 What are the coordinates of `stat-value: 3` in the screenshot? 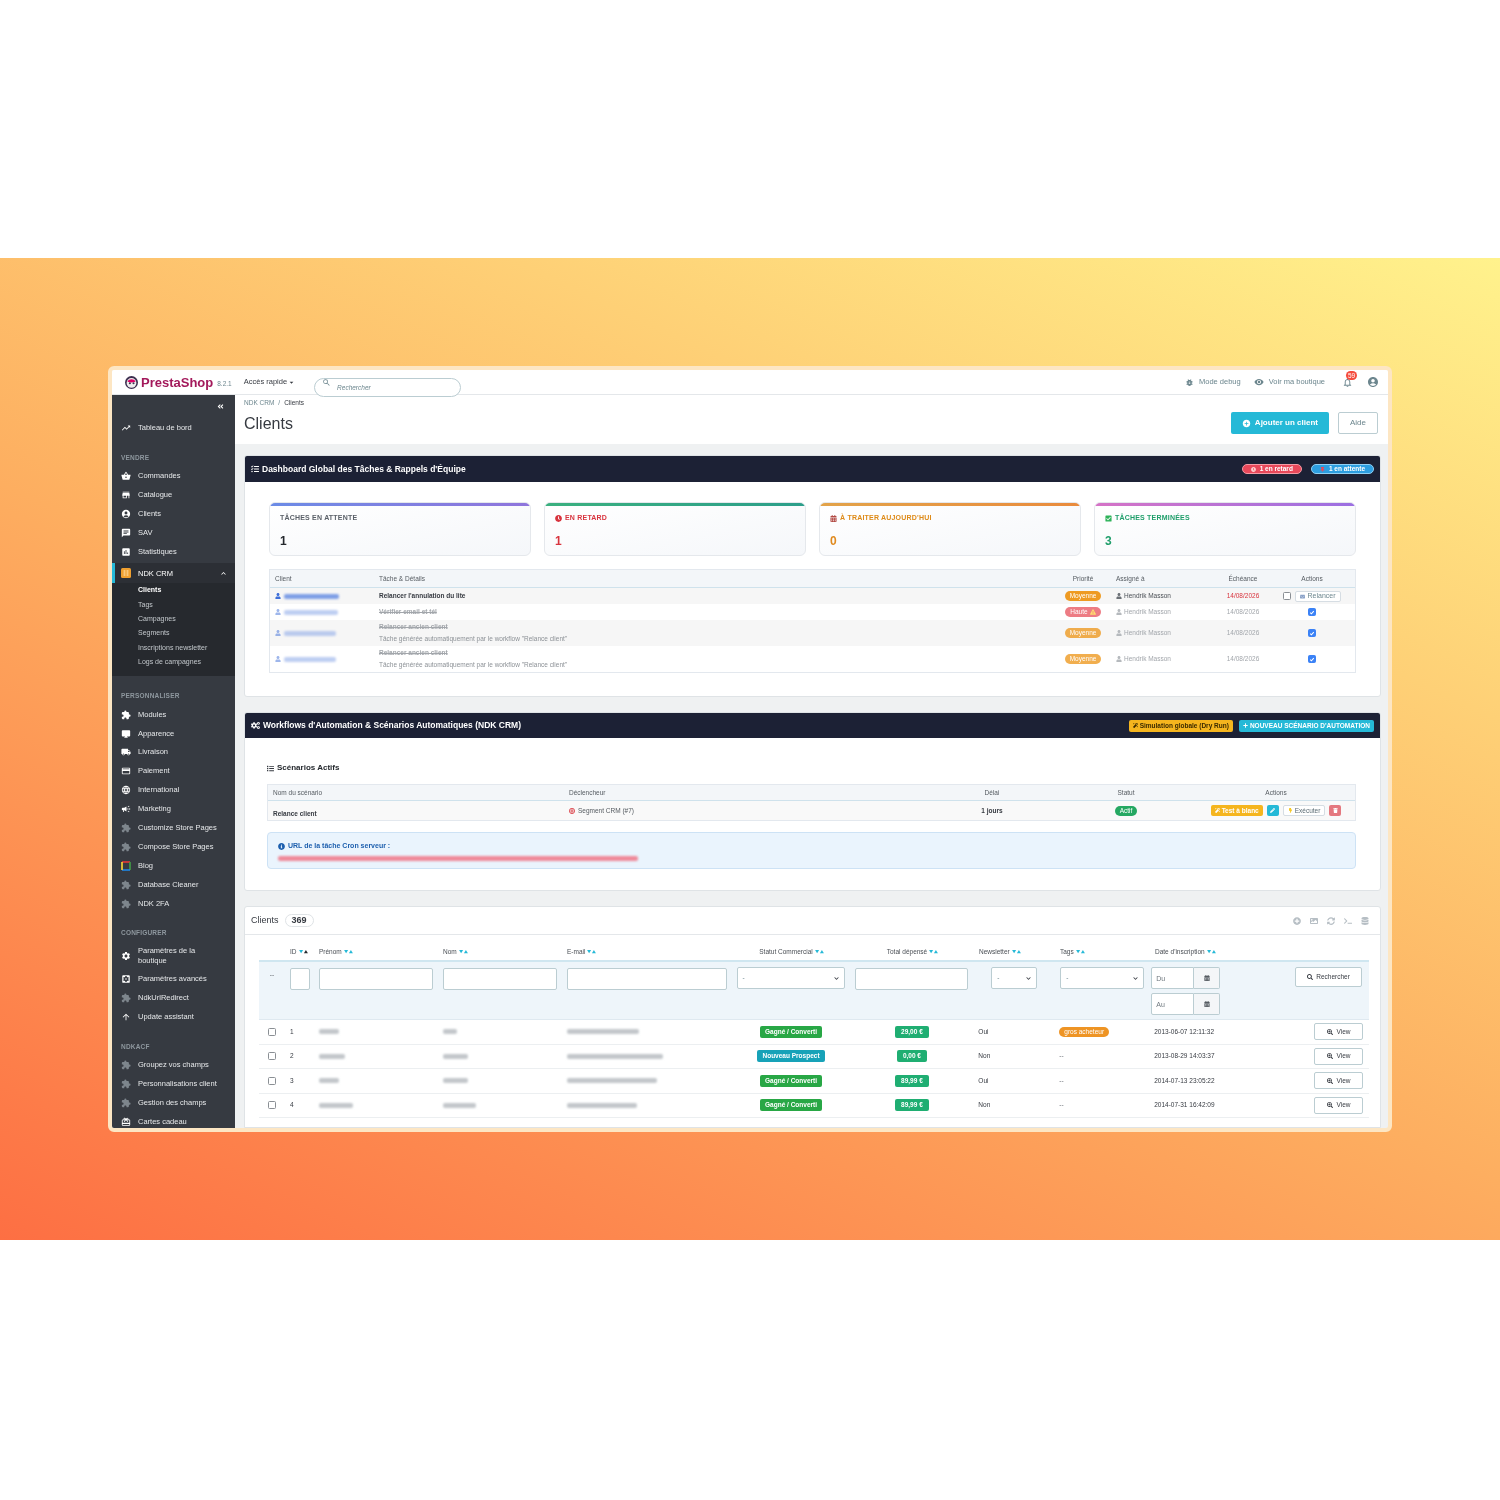 It's located at (1108, 541).